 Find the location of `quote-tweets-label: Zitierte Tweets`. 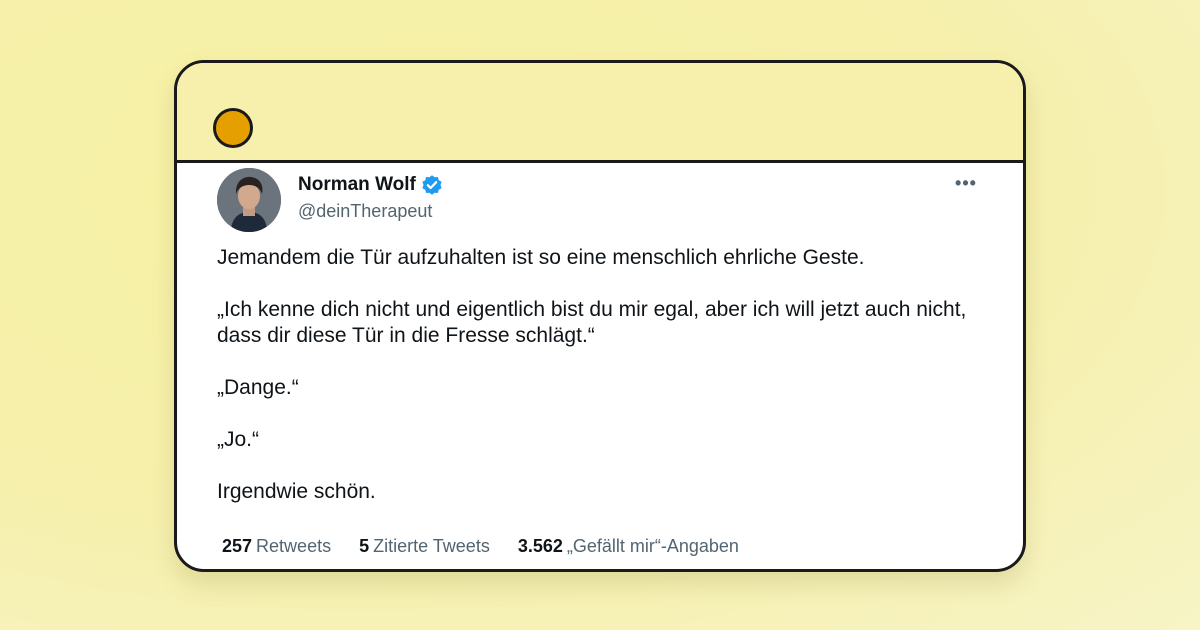

quote-tweets-label: Zitierte Tweets is located at coordinates (431, 546).